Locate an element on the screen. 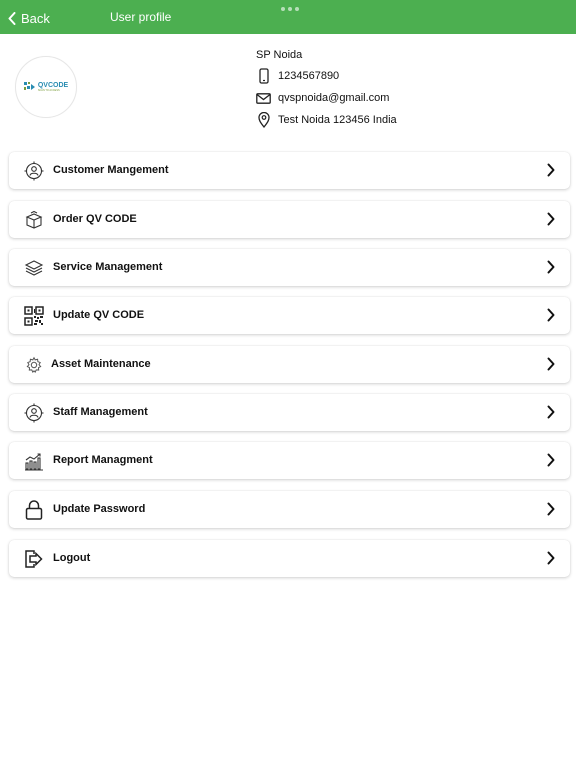 The image size is (576, 768). logo-text: QVCODE is located at coordinates (53, 85).